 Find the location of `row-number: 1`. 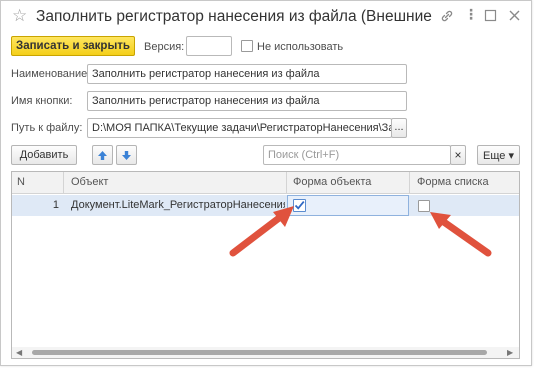

row-number: 1 is located at coordinates (55, 205).